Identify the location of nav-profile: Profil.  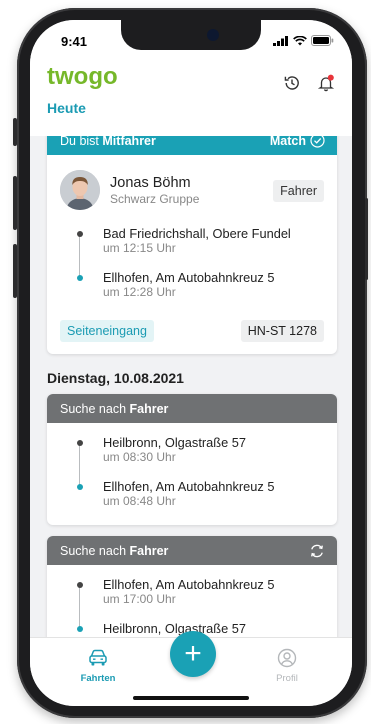
(287, 666).